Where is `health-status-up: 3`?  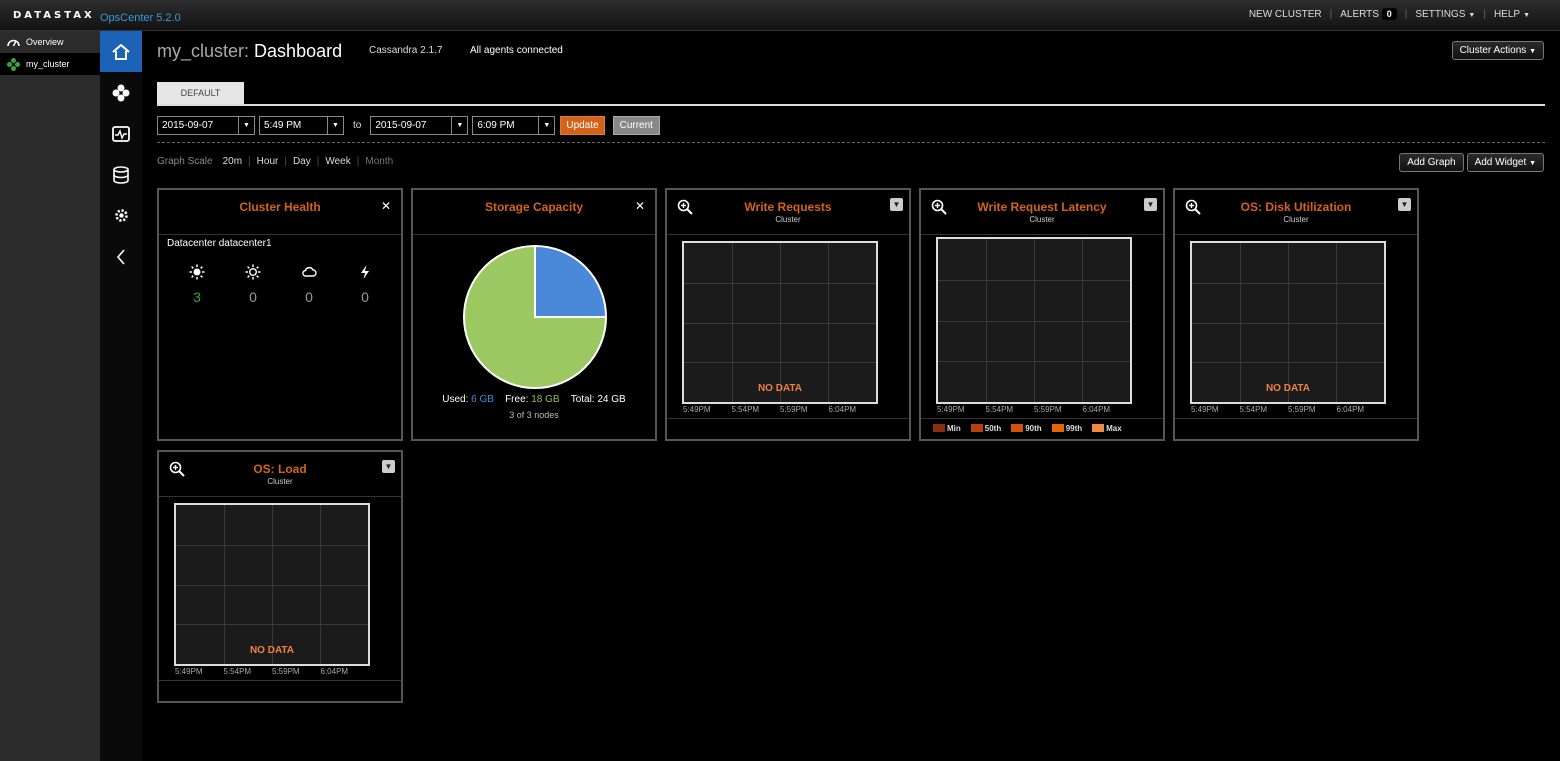
health-status-up: 3 is located at coordinates (197, 284).